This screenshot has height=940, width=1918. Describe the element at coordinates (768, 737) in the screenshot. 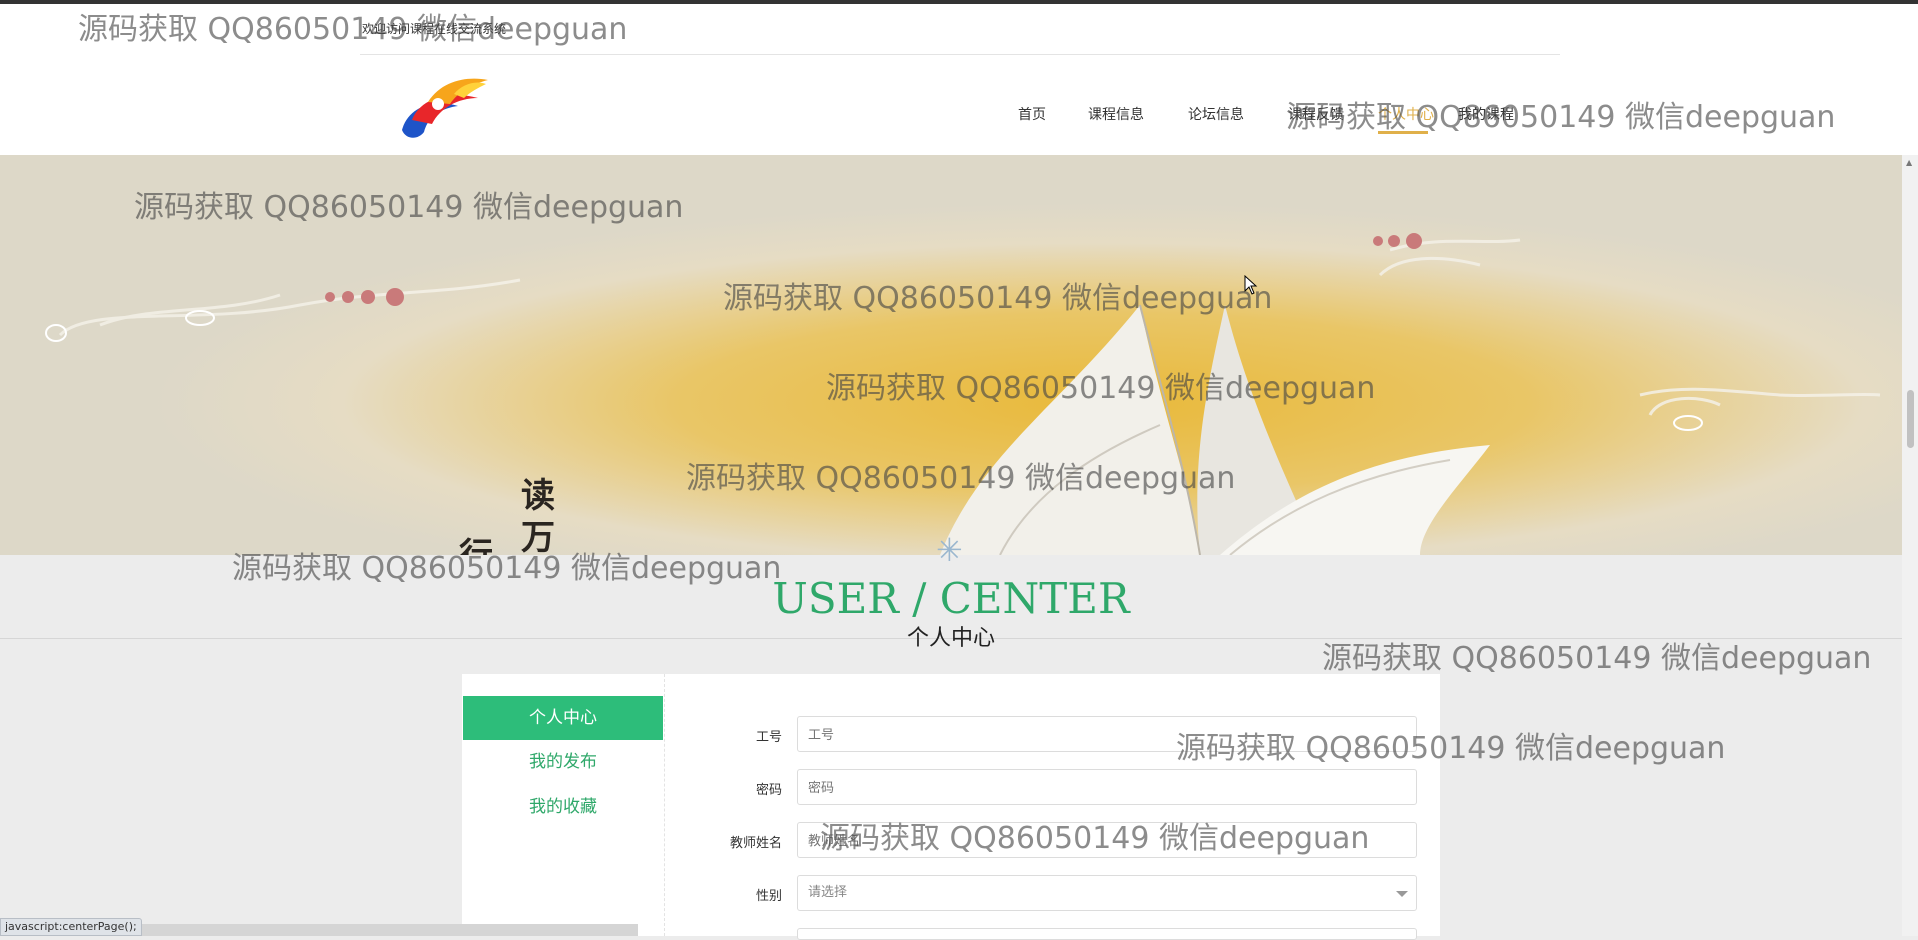

I see `field-label-staff-id: 工号` at that location.